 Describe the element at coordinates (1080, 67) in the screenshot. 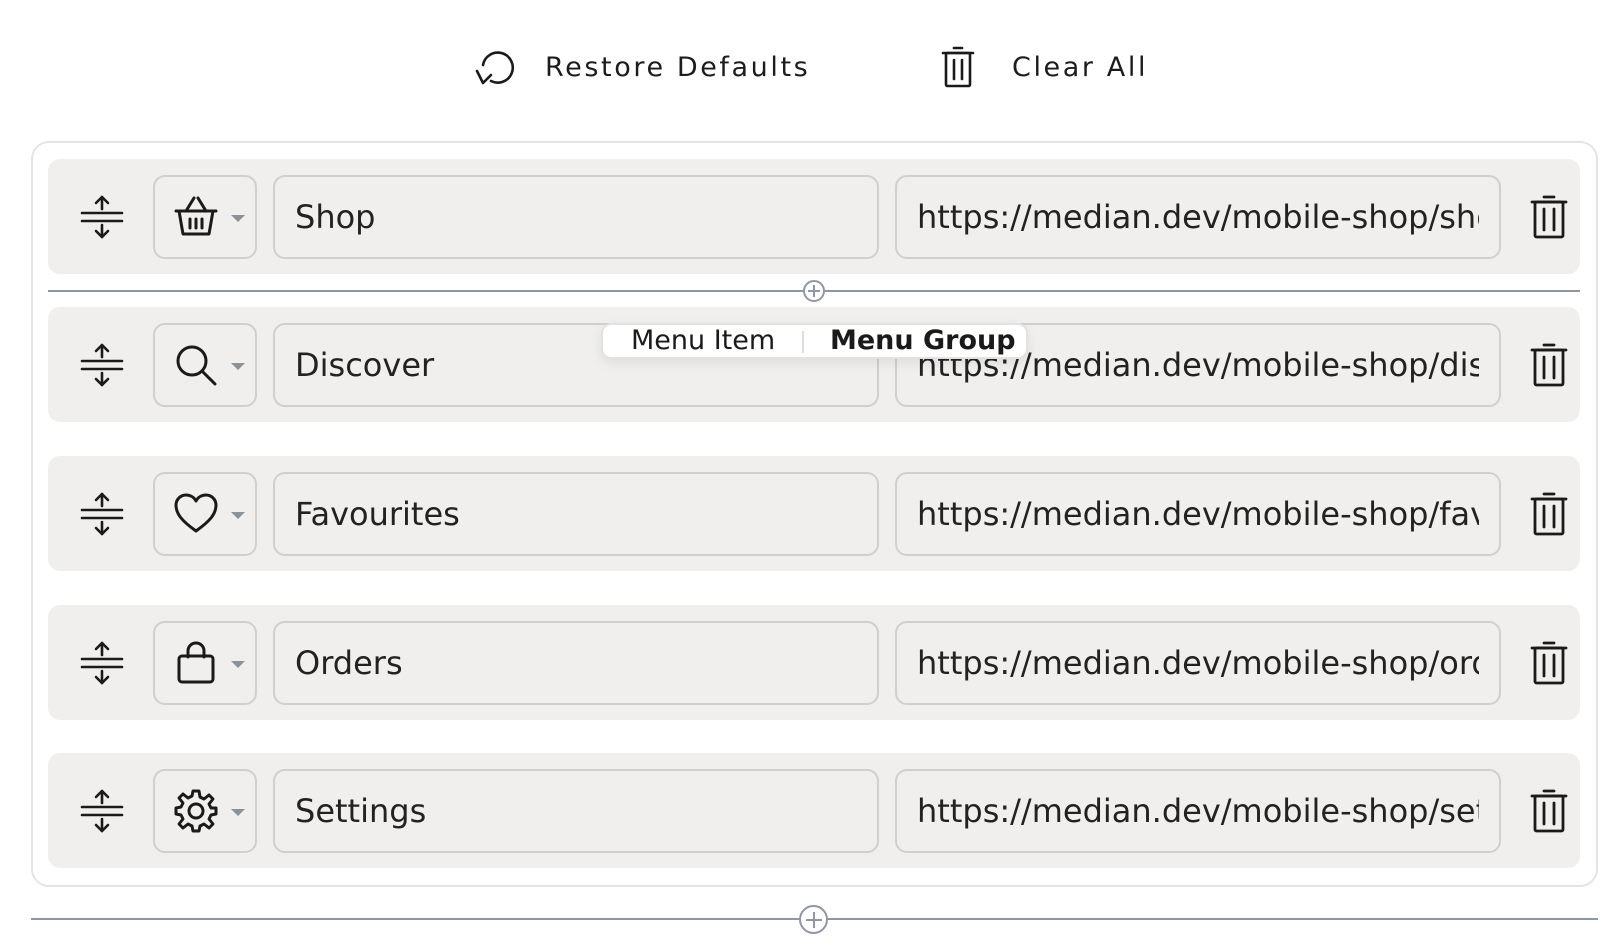

I see `clear-all-label: Clear All` at that location.